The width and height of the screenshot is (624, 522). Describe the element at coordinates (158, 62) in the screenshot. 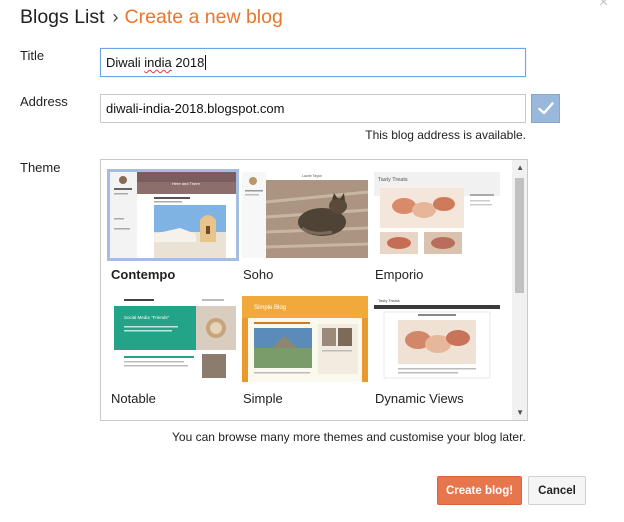

I see `spellcheck-word: india` at that location.